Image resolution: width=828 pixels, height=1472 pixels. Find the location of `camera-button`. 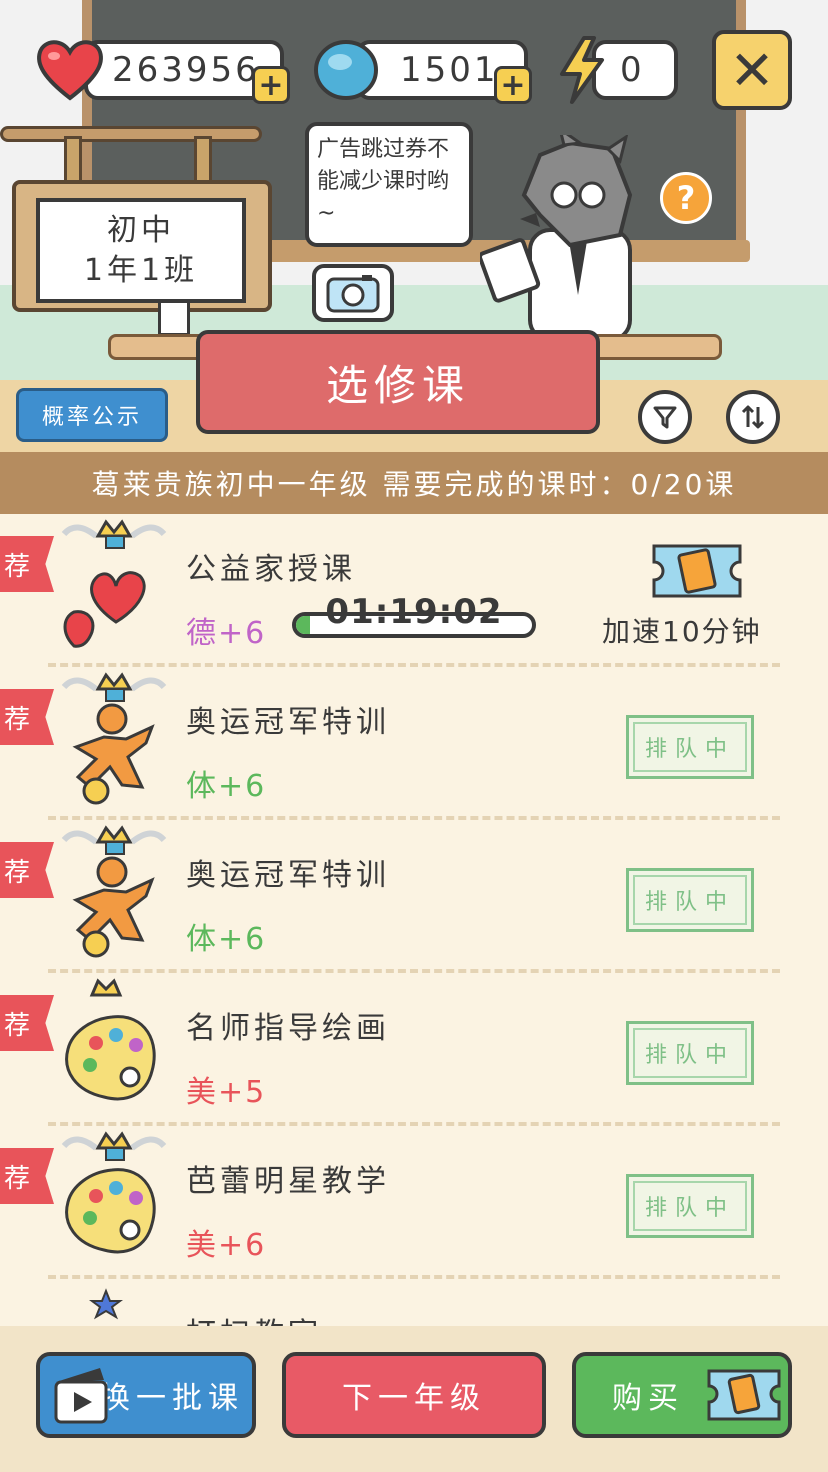

camera-button is located at coordinates (353, 293).